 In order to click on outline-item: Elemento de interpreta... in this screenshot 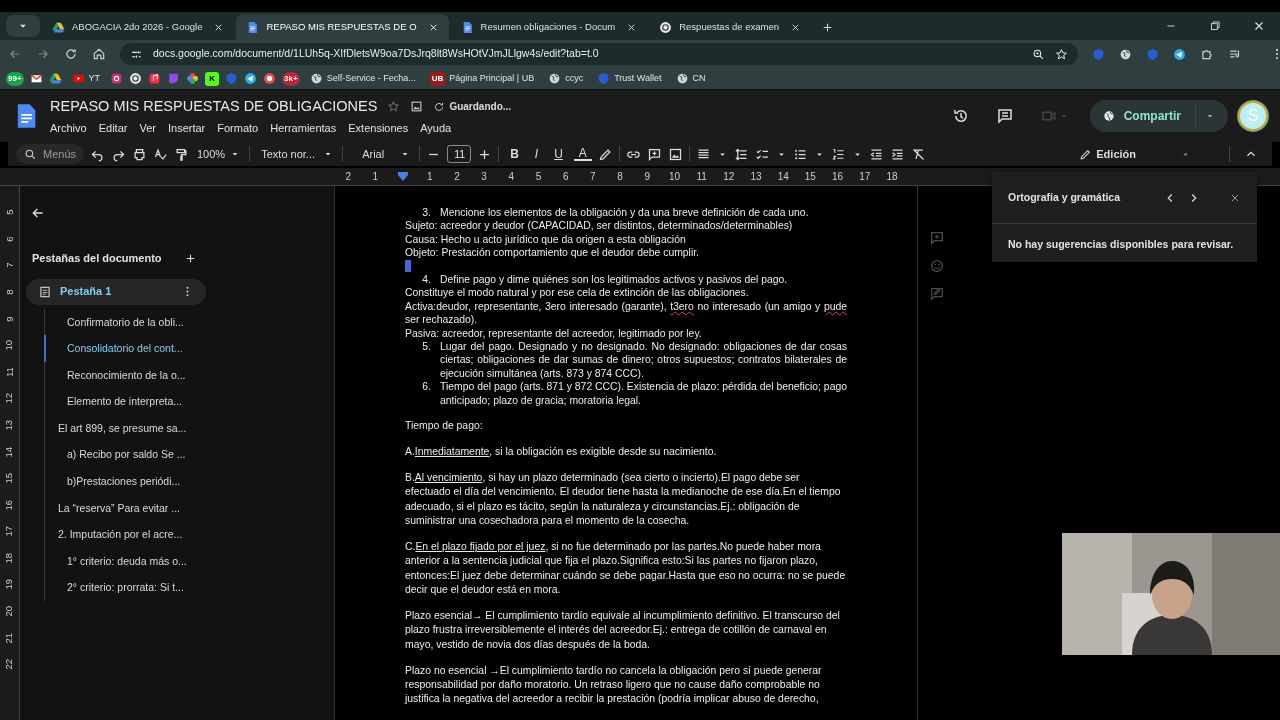, I will do `click(113, 401)`.